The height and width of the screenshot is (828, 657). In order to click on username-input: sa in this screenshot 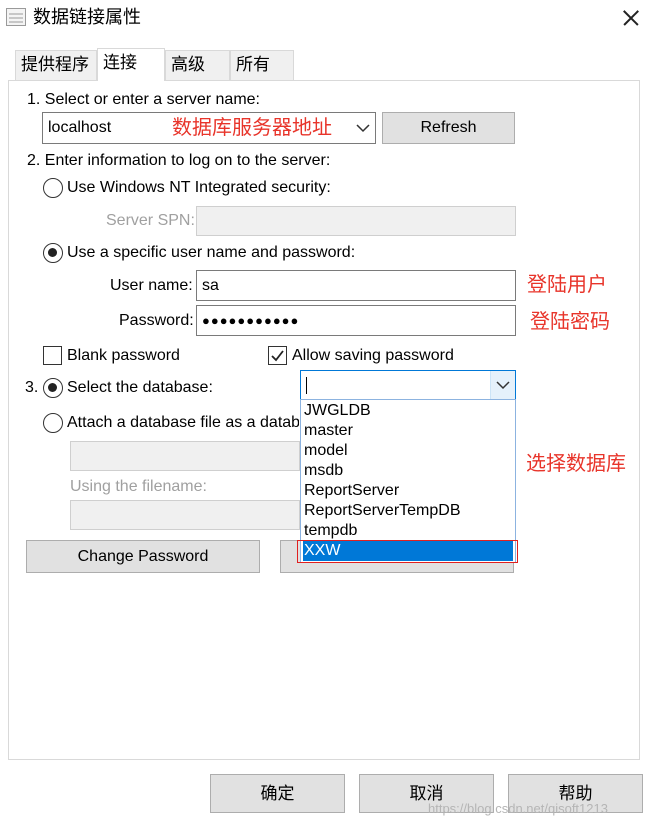, I will do `click(356, 285)`.